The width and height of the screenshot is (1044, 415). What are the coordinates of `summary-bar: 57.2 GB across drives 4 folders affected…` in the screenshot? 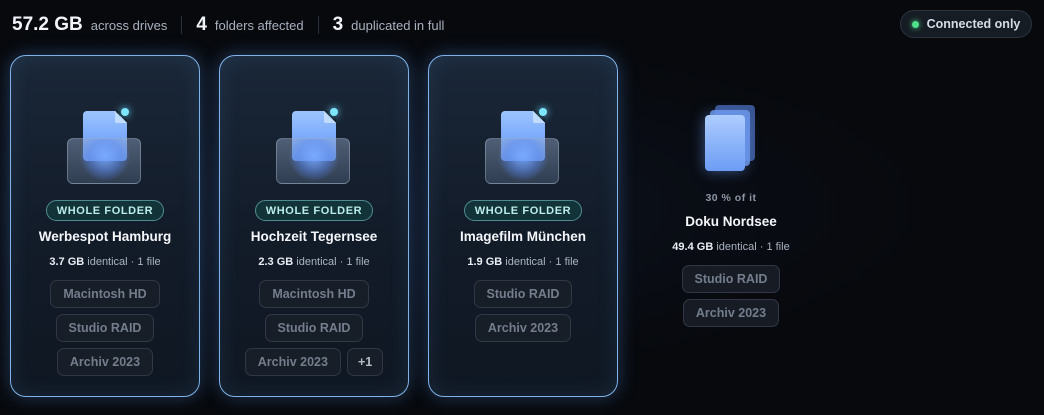 It's located at (228, 25).